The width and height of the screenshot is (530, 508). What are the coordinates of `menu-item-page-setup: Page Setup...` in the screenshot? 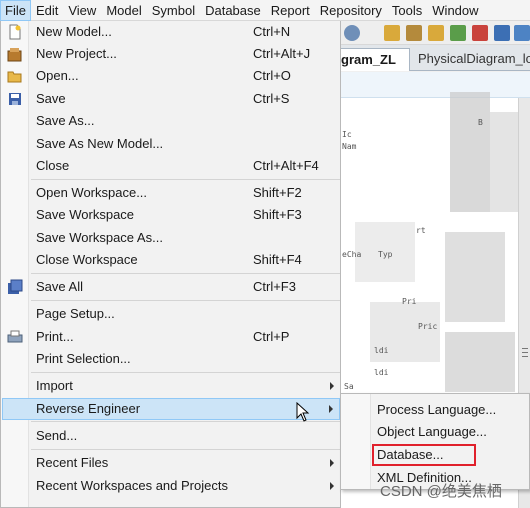 It's located at (171, 314).